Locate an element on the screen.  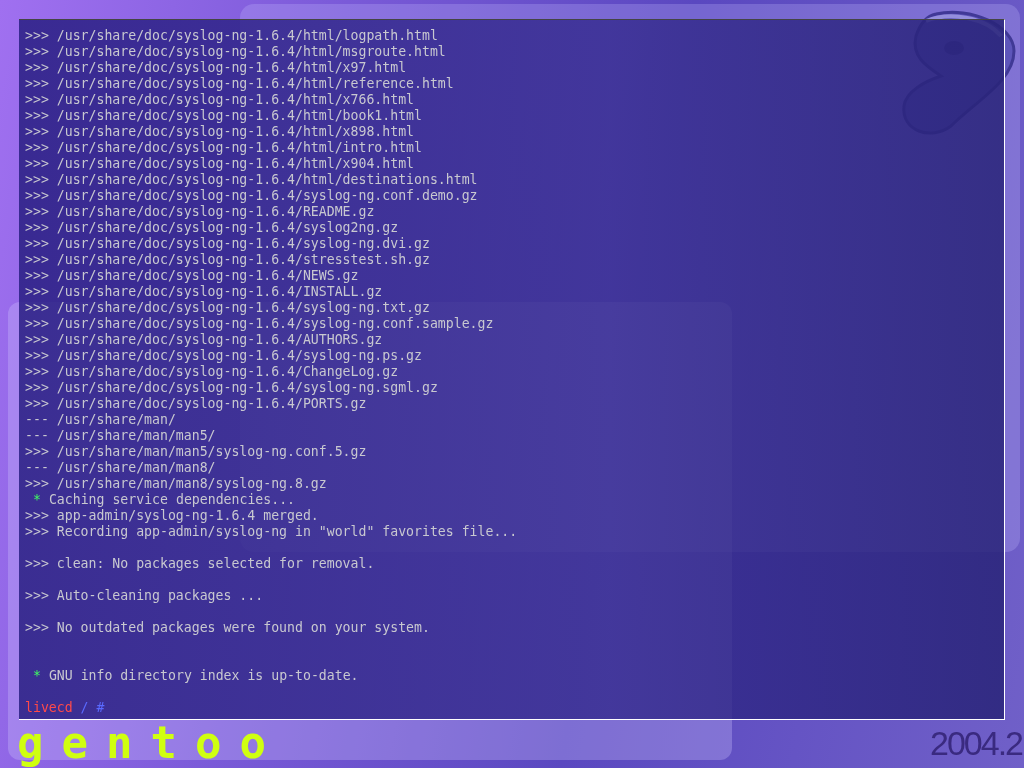
output-line: >>> /usr/share/doc/syslog-ng-1.6.4/html/reference.html is located at coordinates (240, 84).